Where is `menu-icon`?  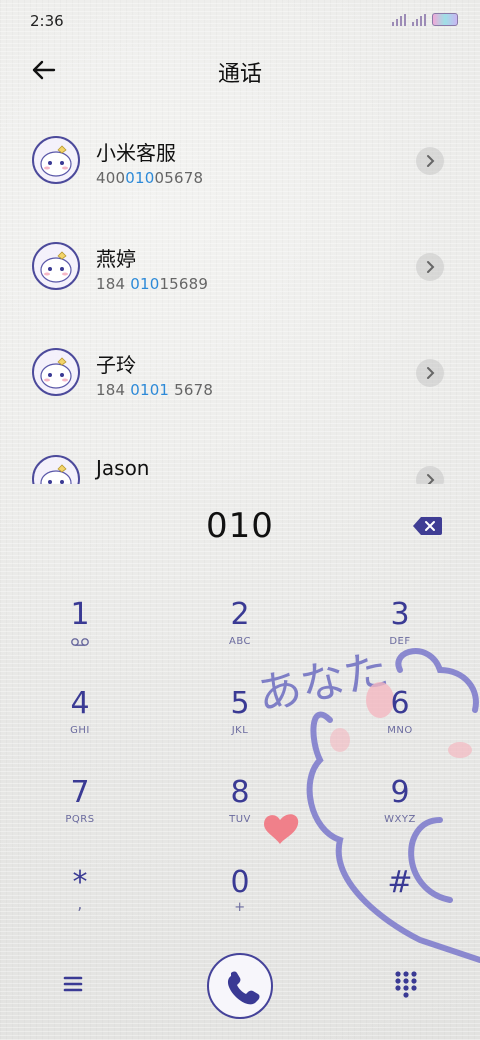
menu-icon is located at coordinates (73, 984).